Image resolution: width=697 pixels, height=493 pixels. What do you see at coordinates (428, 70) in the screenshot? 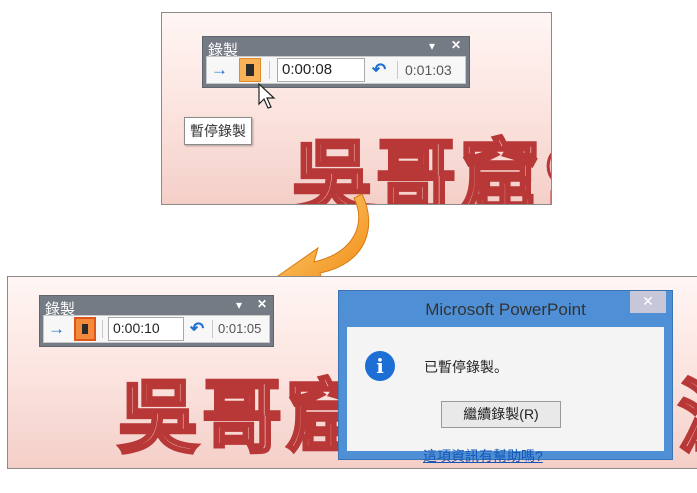
I see `total-time: 0:01:03` at bounding box center [428, 70].